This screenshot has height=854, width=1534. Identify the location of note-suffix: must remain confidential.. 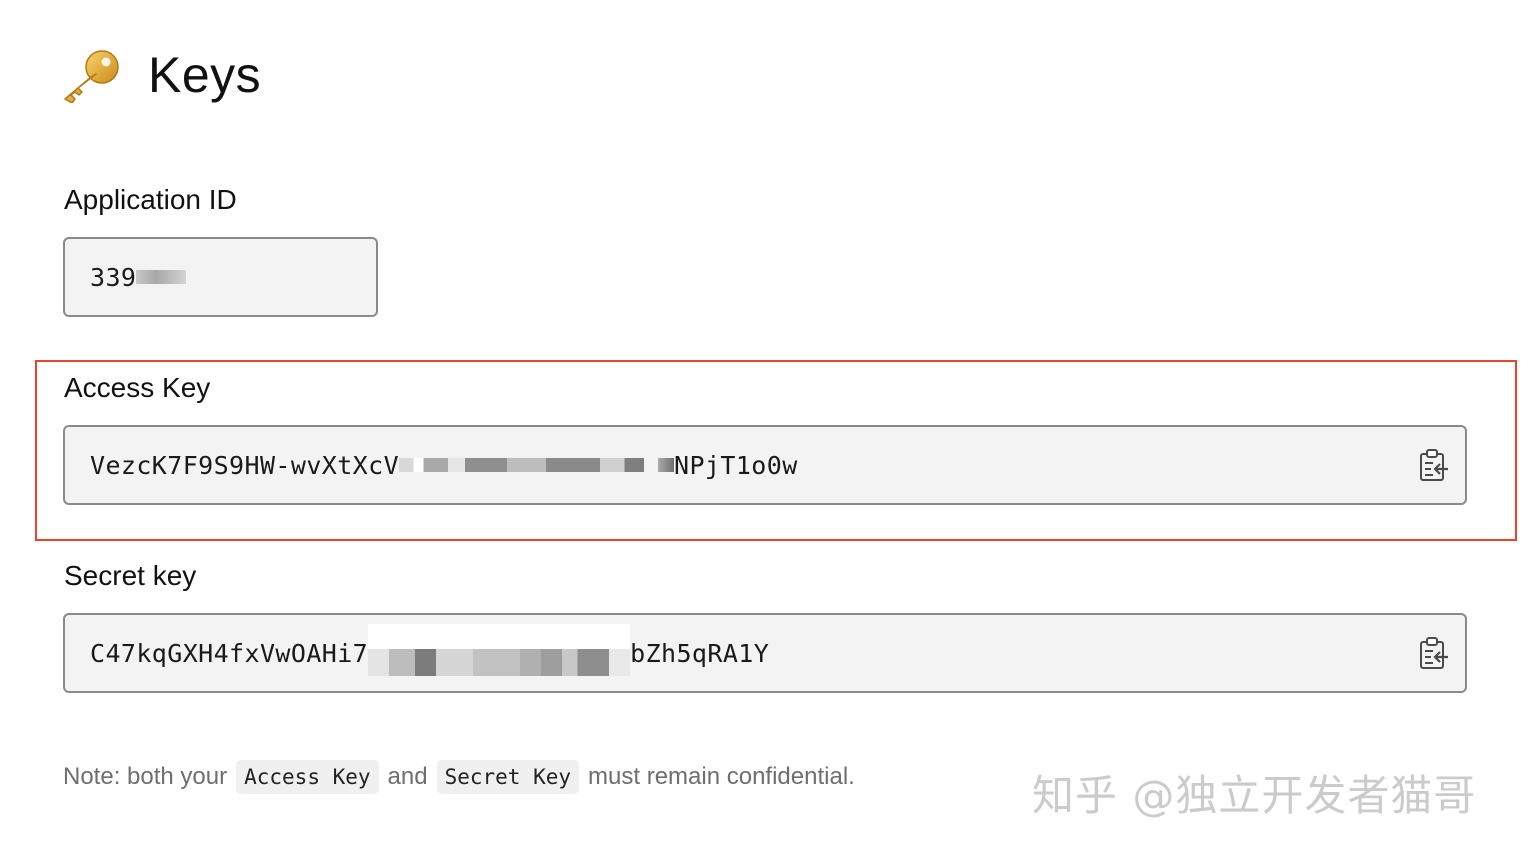
(721, 776).